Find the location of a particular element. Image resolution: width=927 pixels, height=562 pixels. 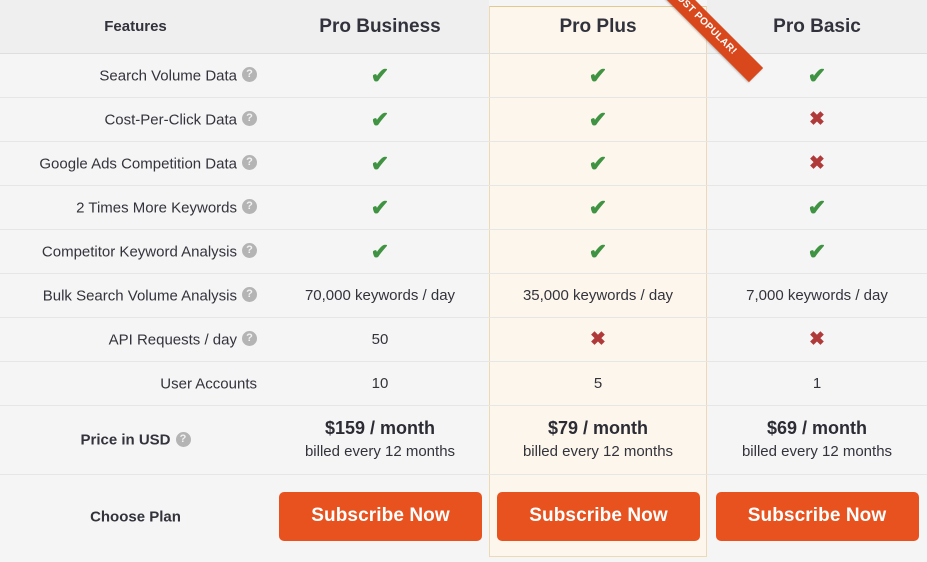

column-header-features: Features is located at coordinates (135, 27).